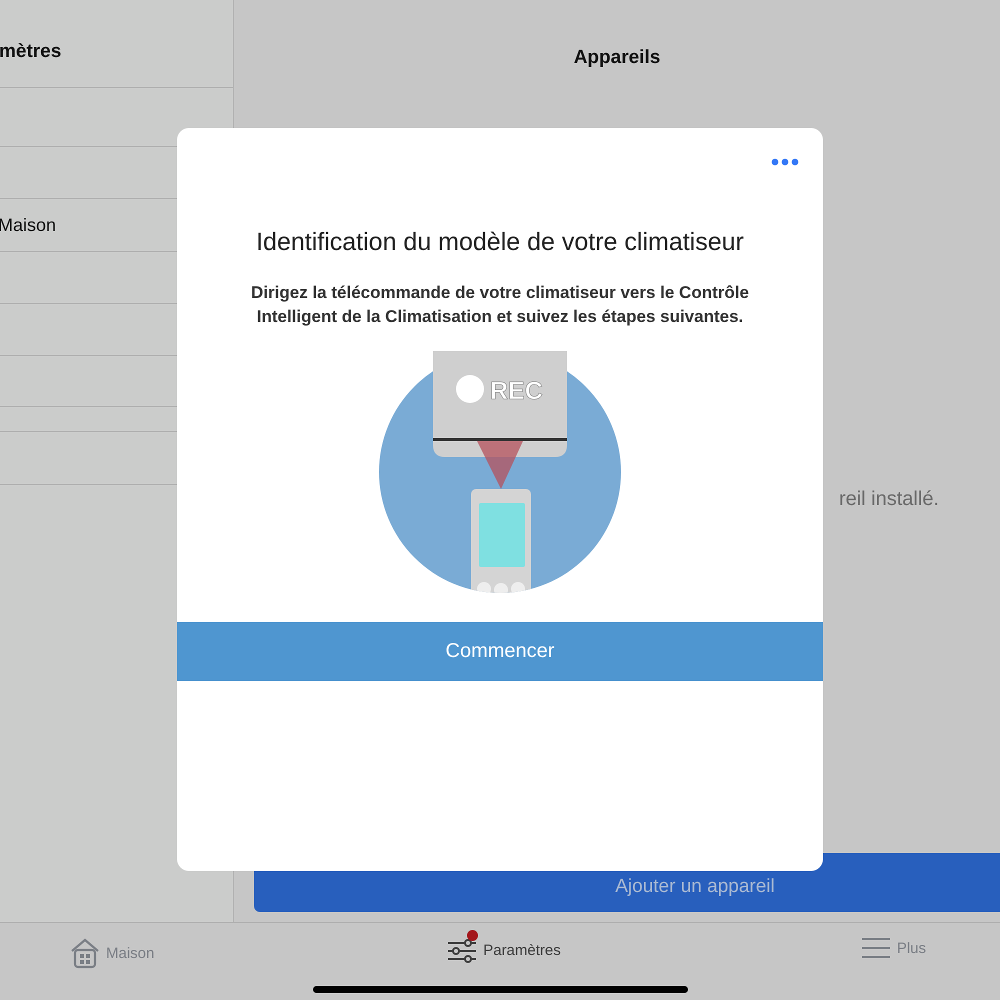  I want to click on rec-label: REC, so click(516, 391).